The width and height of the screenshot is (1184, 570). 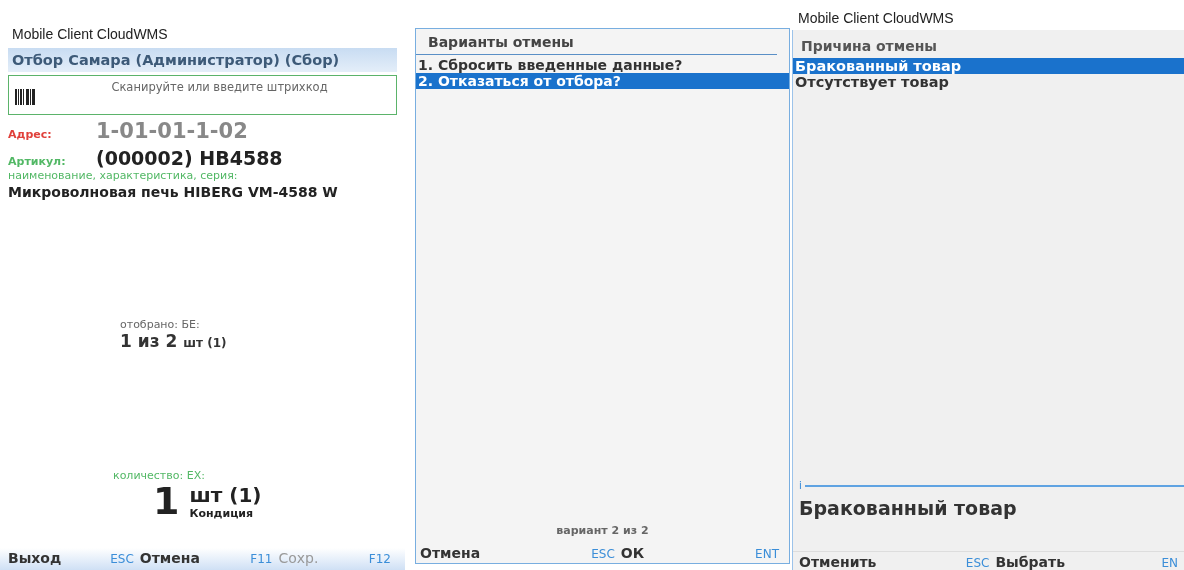 I want to click on counter-text: вариант 2 из 2, so click(x=602, y=531).